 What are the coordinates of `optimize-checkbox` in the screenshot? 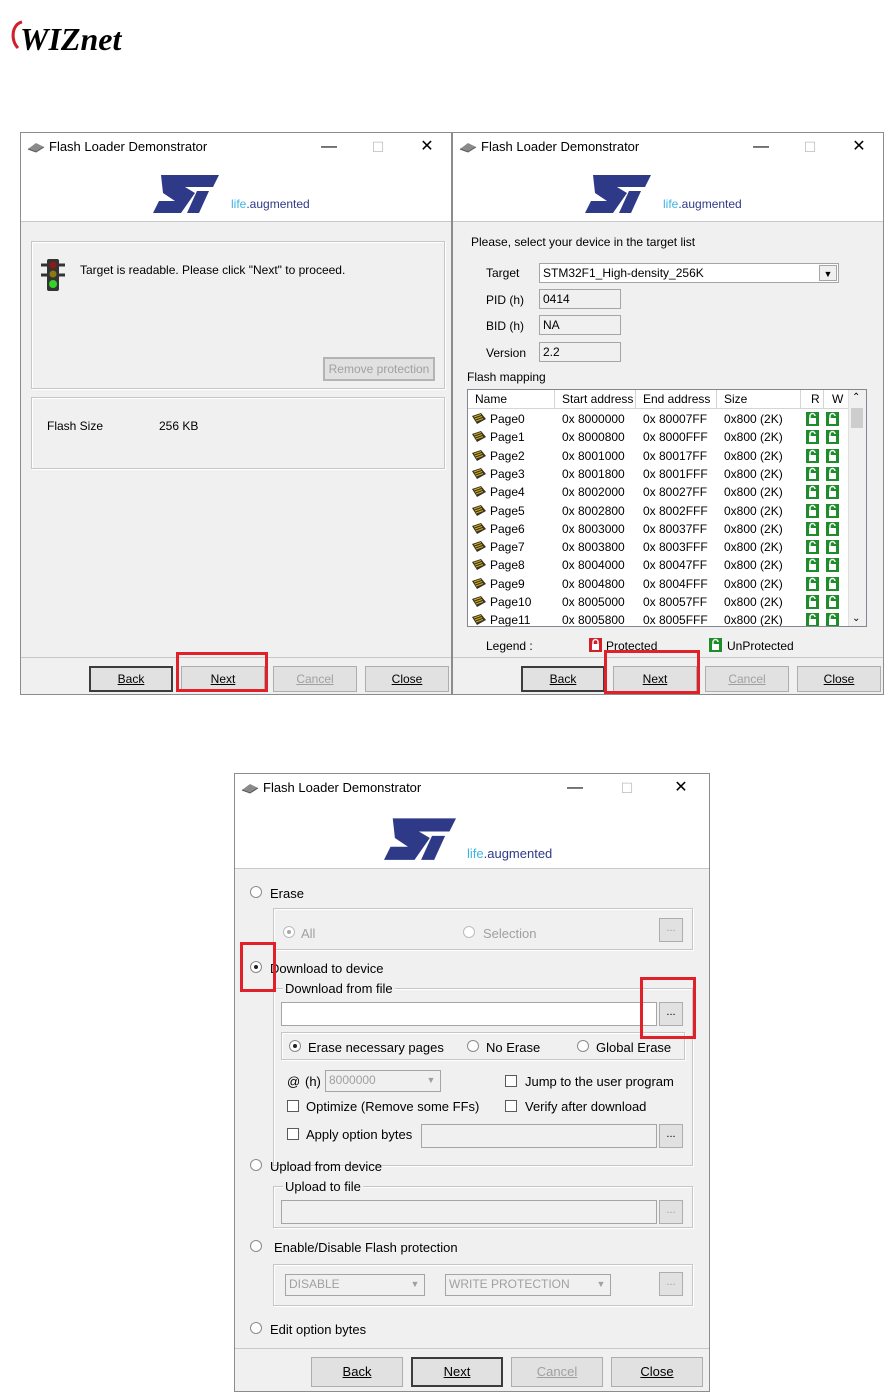 It's located at (293, 1106).